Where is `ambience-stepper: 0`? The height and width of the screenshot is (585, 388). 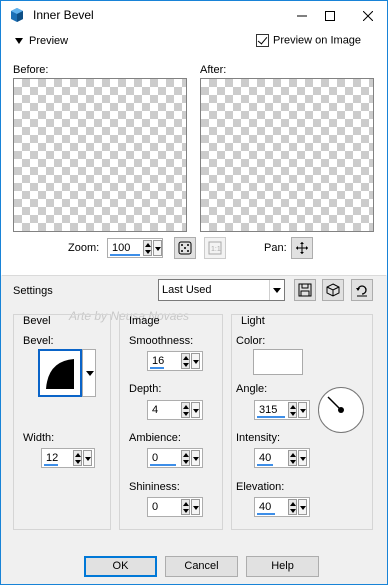 ambience-stepper: 0 is located at coordinates (175, 458).